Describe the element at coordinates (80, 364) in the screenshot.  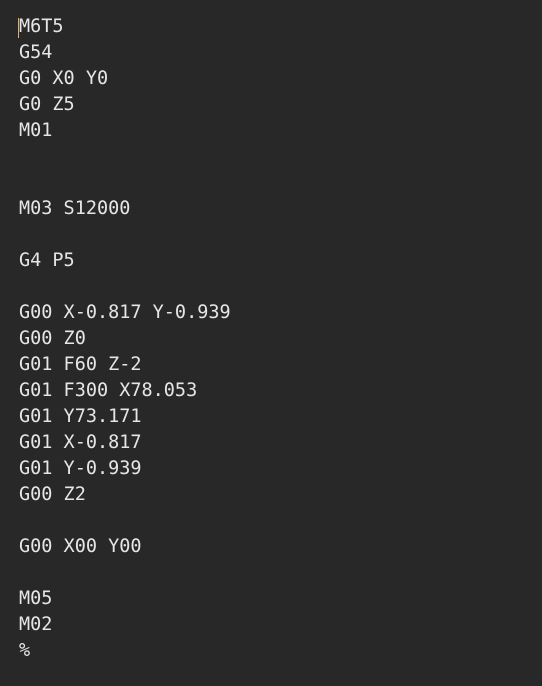
I see `code-line: G01 F60 Z-2` at that location.